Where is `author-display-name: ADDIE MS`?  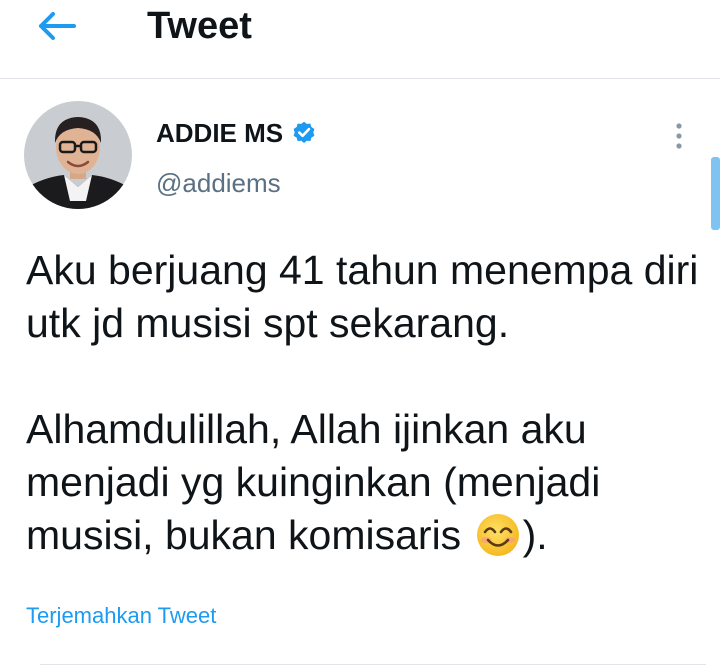
author-display-name: ADDIE MS is located at coordinates (219, 133).